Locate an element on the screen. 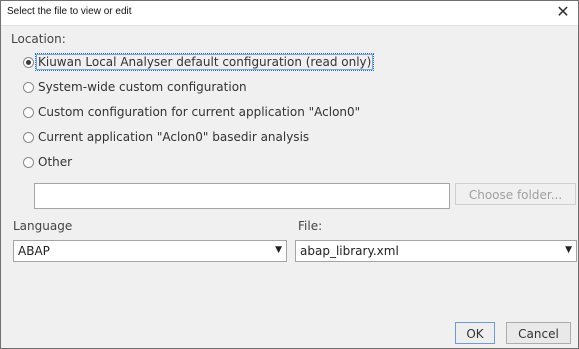 This screenshot has width=579, height=349. language-value: ABAP is located at coordinates (34, 251).